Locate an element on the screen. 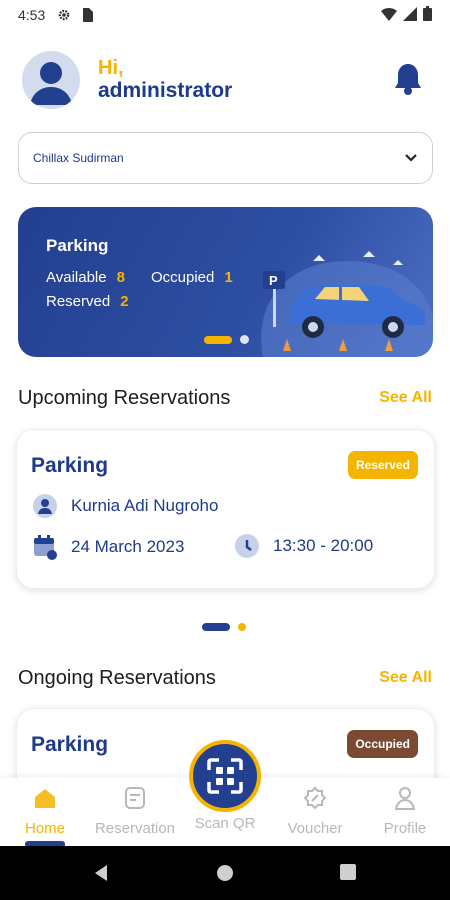 The image size is (450, 900). nav-profile: Profile is located at coordinates (405, 812).